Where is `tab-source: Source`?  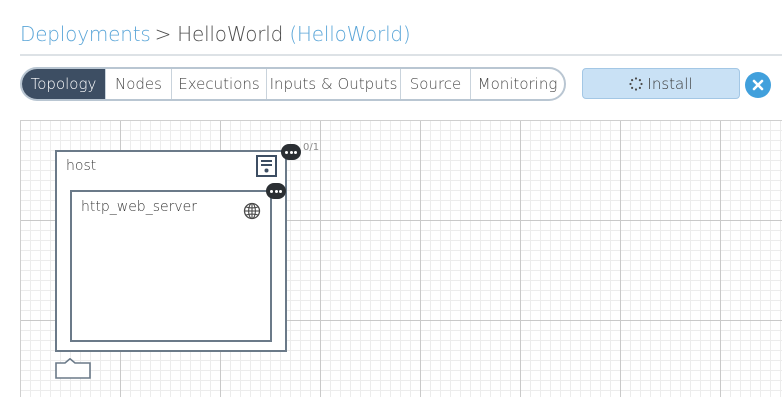 tab-source: Source is located at coordinates (436, 84).